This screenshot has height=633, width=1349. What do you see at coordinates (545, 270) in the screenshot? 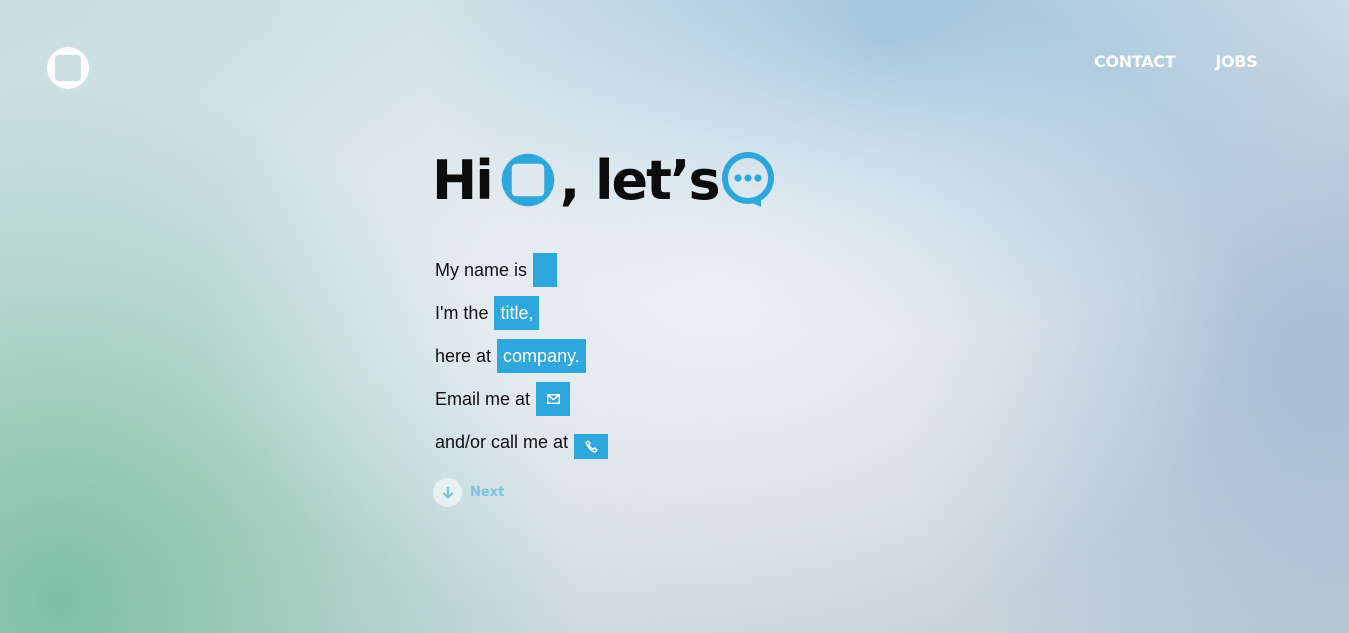
I see `name-field` at bounding box center [545, 270].